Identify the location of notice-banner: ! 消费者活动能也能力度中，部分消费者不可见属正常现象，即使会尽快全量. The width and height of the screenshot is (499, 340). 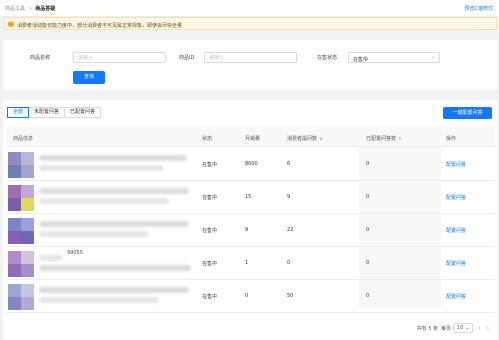
(250, 23).